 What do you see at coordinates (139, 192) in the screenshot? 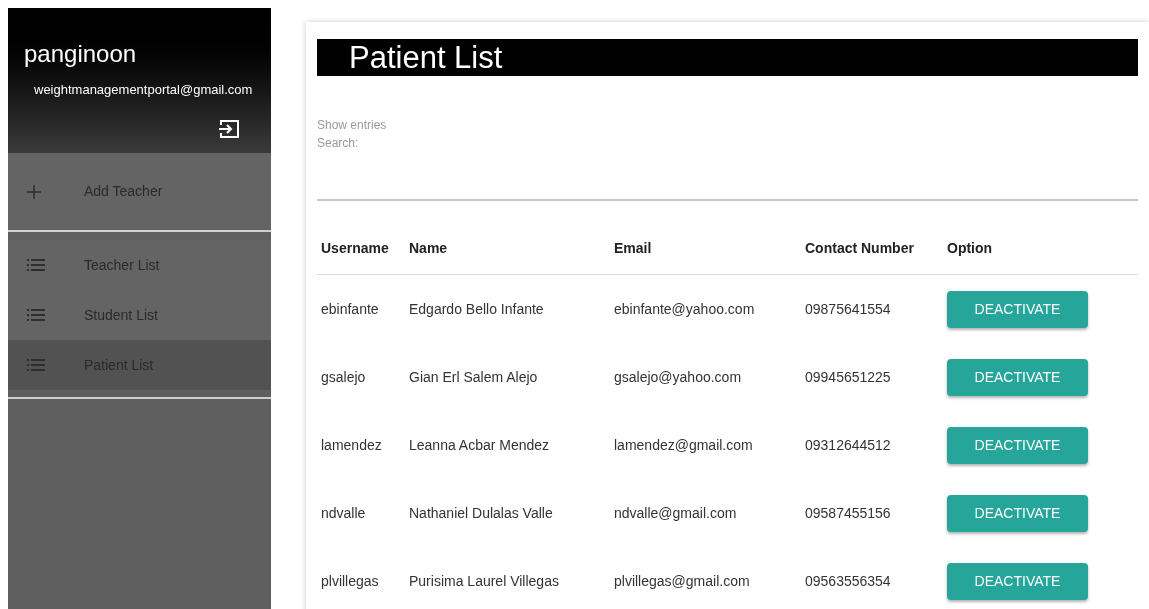
I see `sidebar-item: Add Teacher` at bounding box center [139, 192].